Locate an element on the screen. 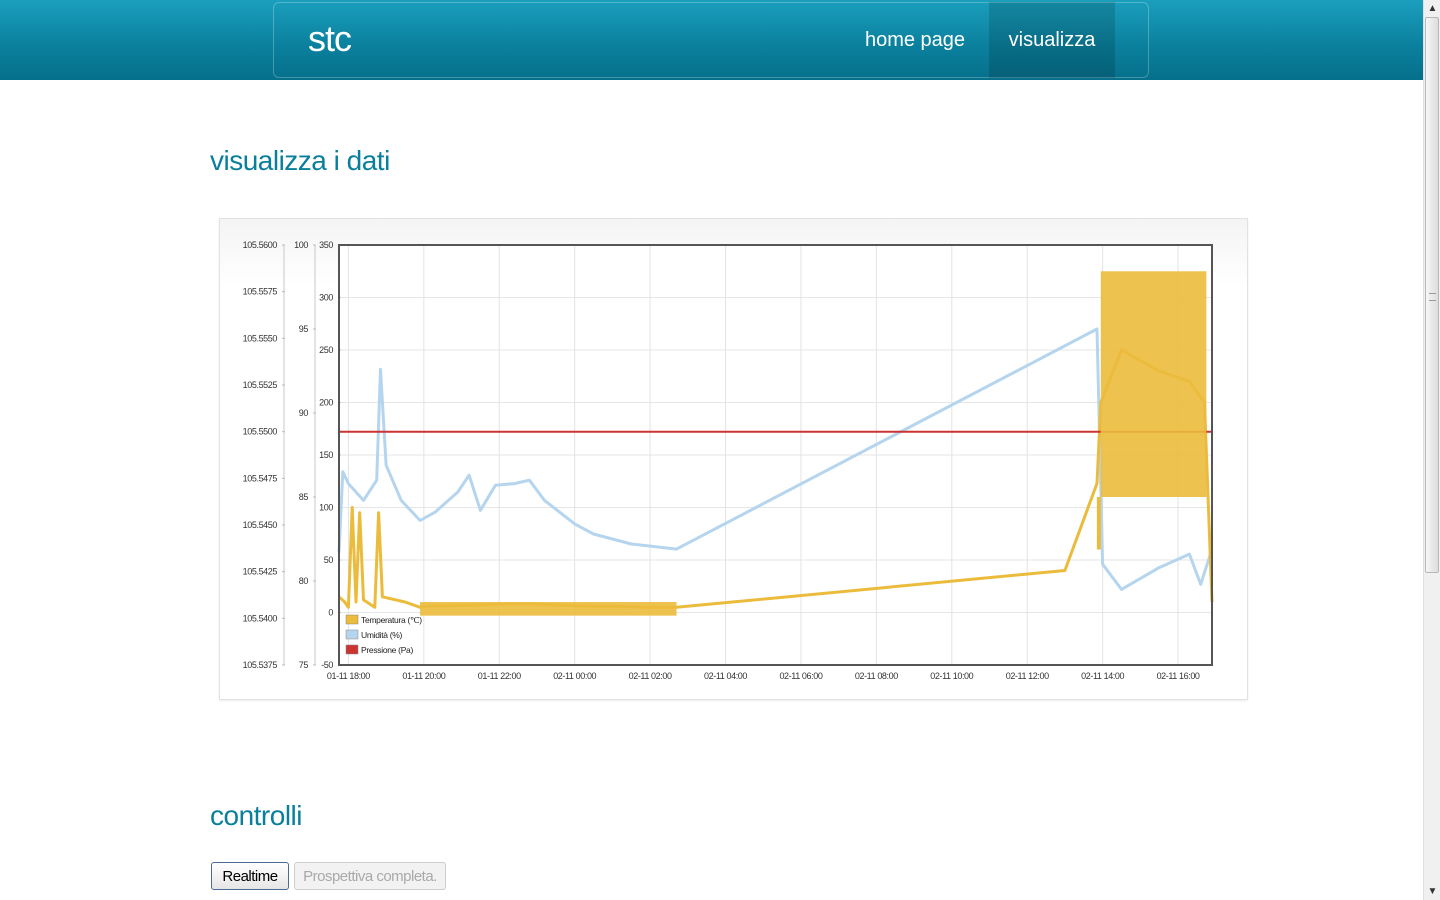 Image resolution: width=1440 pixels, height=900 pixels. y-tick-label: 250 is located at coordinates (326, 350).